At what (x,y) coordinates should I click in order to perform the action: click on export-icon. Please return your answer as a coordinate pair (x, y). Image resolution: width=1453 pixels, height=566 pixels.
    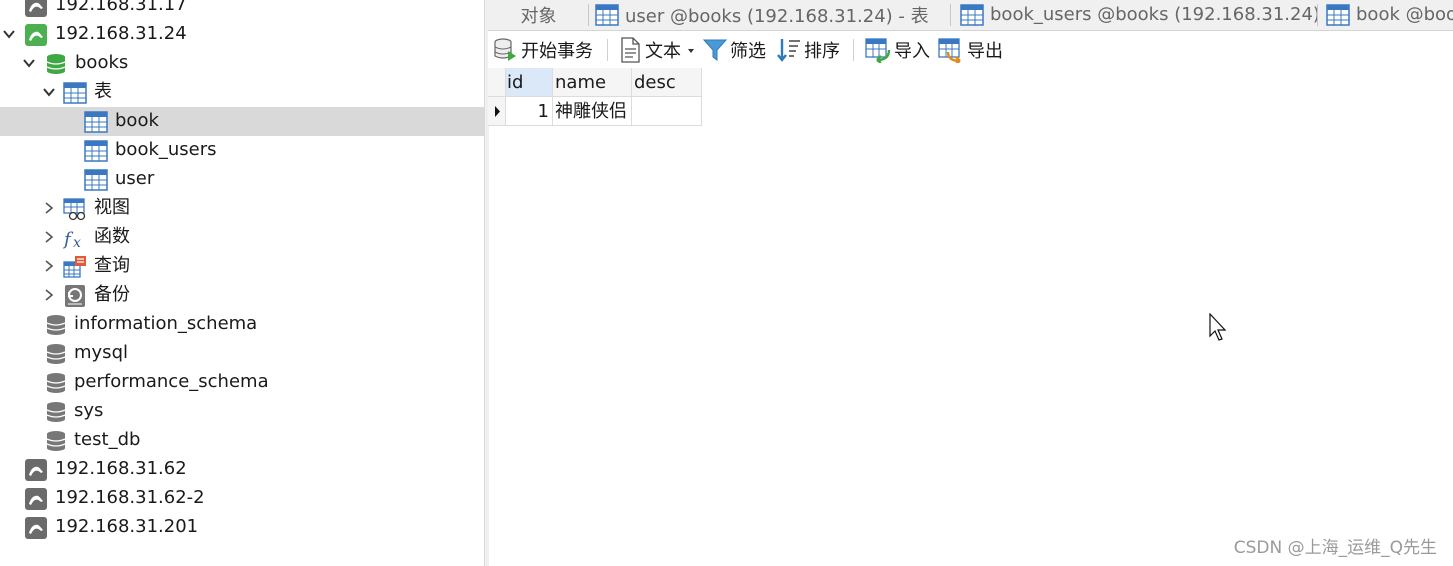
    Looking at the image, I should click on (949, 50).